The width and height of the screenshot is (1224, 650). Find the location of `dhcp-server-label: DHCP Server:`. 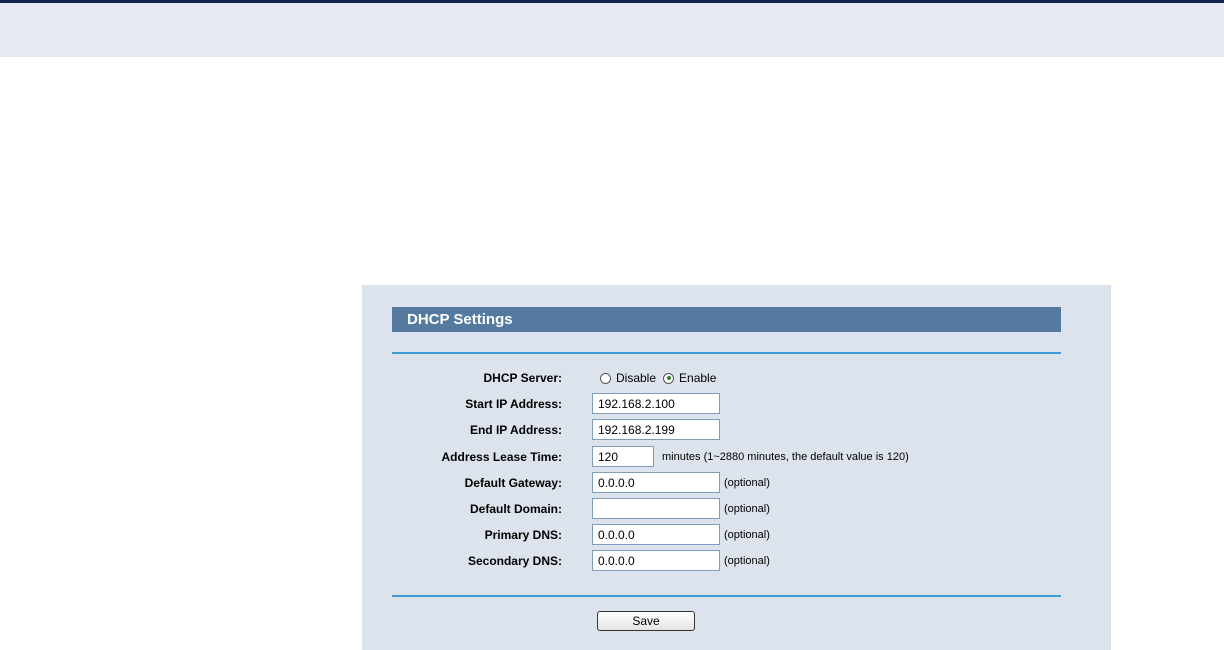

dhcp-server-label: DHCP Server: is located at coordinates (522, 378).